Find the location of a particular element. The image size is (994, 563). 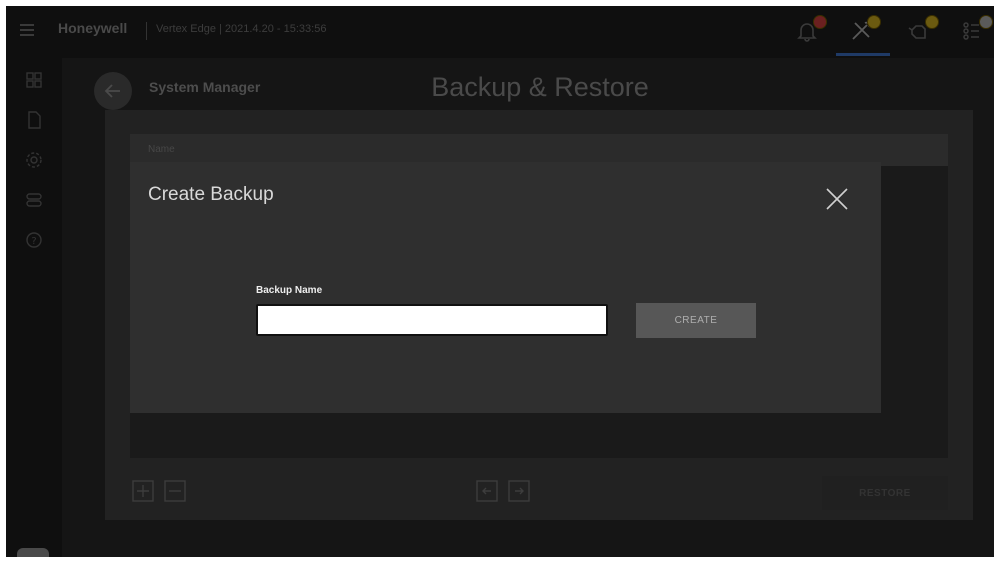

divider is located at coordinates (146, 31).